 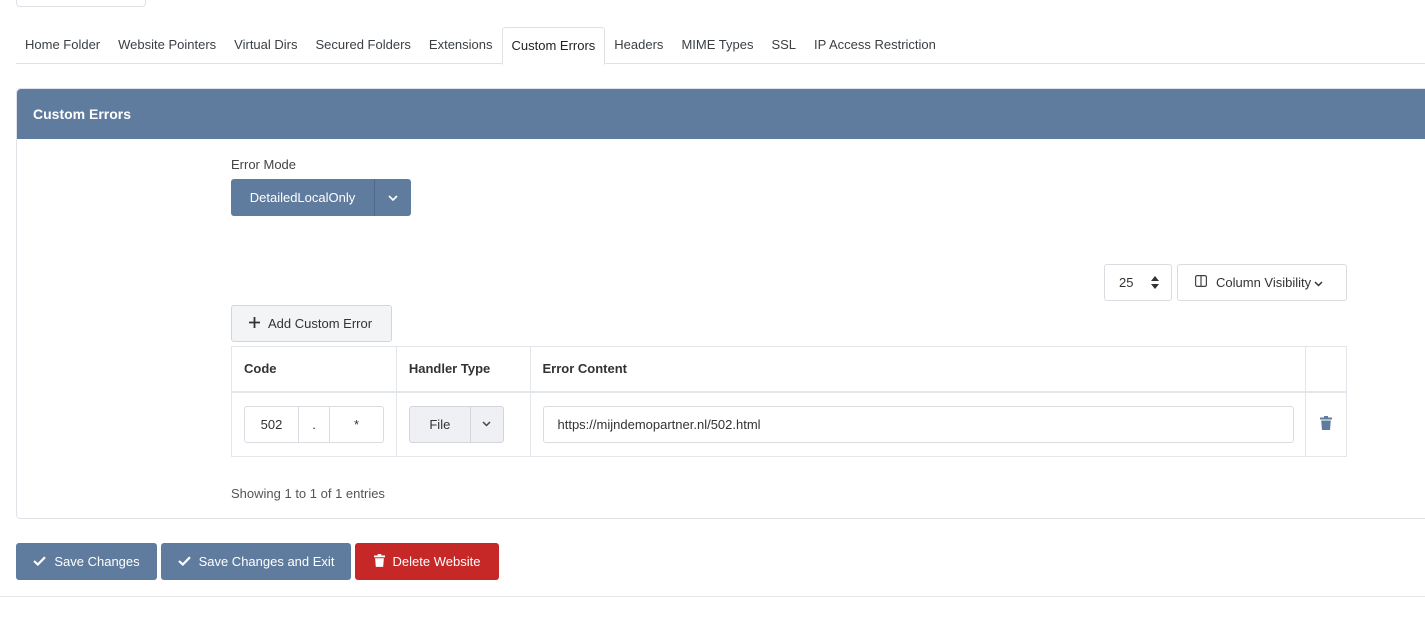 I want to click on tab-custom-errors: Custom Errors, so click(x=553, y=46).